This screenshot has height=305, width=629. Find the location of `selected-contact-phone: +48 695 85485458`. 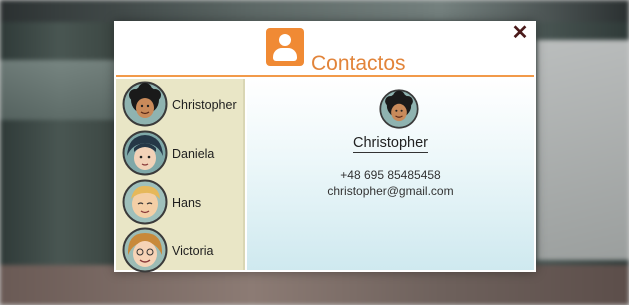

selected-contact-phone: +48 695 85485458 is located at coordinates (390, 175).